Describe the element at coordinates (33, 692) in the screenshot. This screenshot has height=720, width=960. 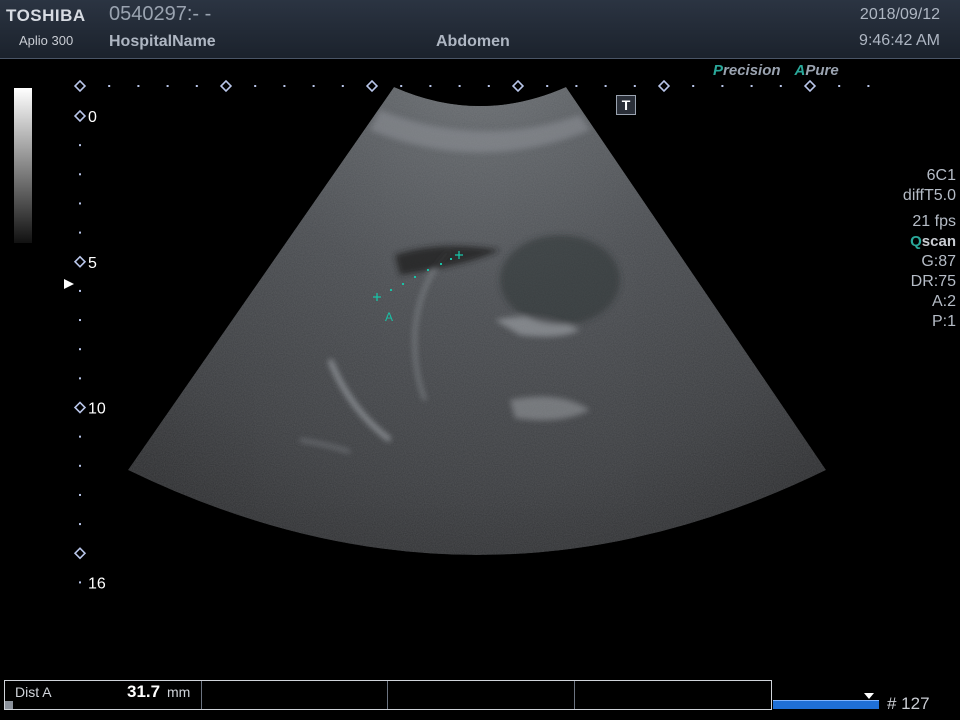
I see `measurement-label: Dist A` at that location.